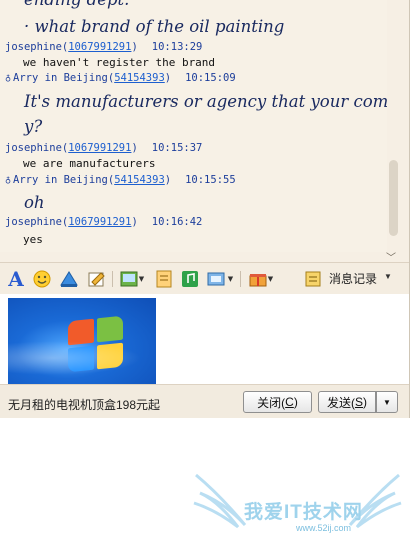 This screenshot has height=544, width=410. Describe the element at coordinates (177, 222) in the screenshot. I see `message-time: 10:16:42` at that location.